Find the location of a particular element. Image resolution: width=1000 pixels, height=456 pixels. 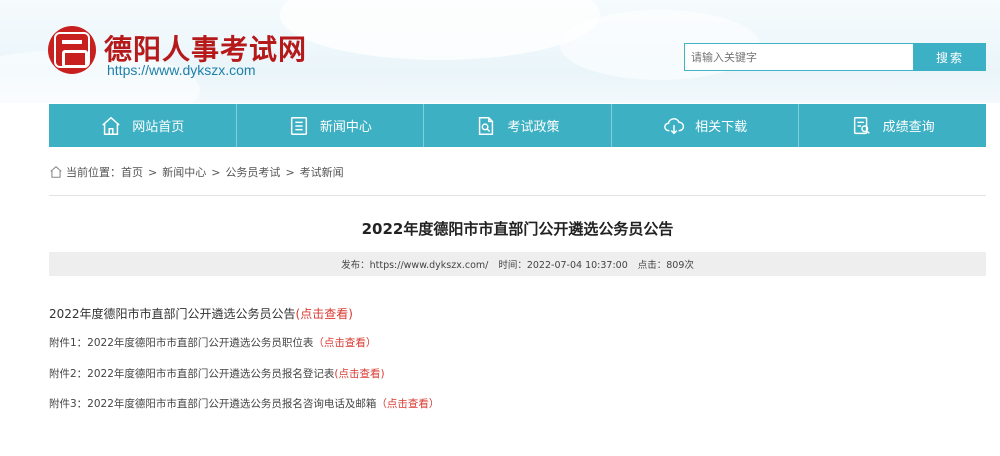

nav-item-label: 新闻中心 is located at coordinates (345, 127).